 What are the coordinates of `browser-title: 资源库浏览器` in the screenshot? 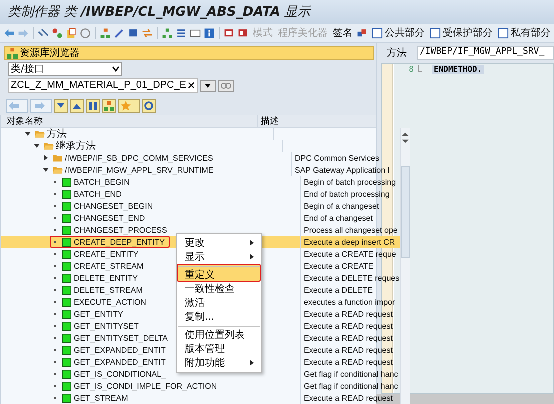 It's located at (50, 53).